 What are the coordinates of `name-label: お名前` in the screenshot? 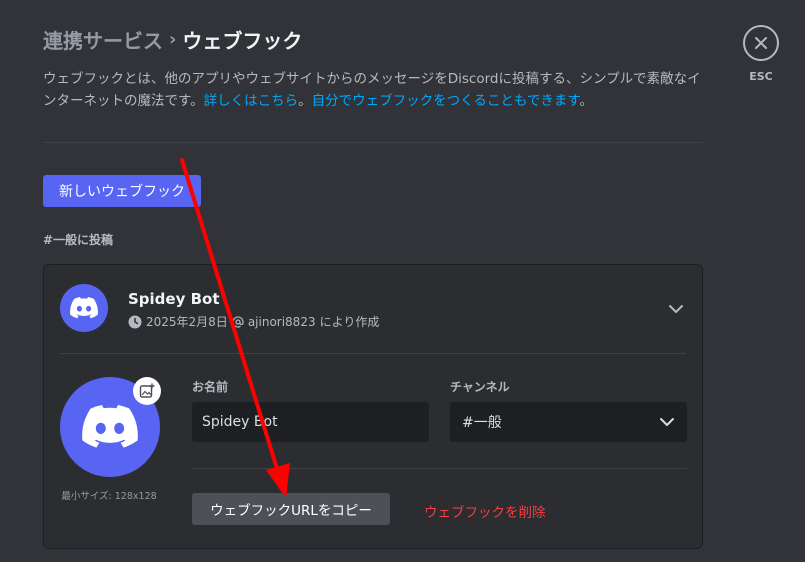 It's located at (210, 387).